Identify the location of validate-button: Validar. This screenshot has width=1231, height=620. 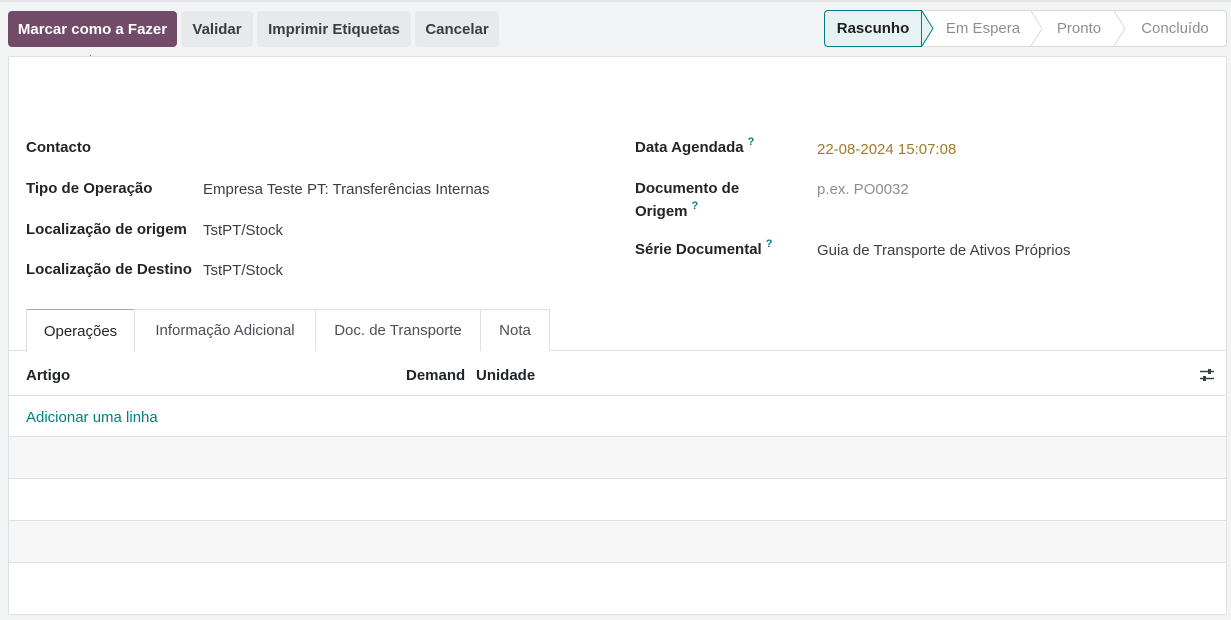
(217, 29).